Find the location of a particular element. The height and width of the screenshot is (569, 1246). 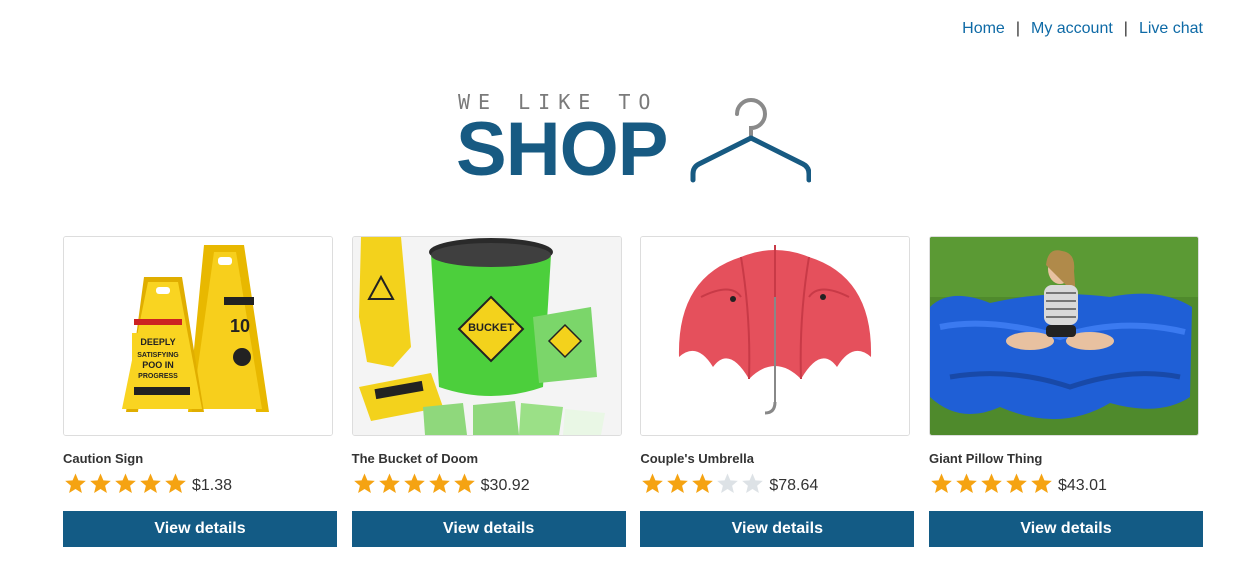

my-account-link: My account is located at coordinates (1072, 28).